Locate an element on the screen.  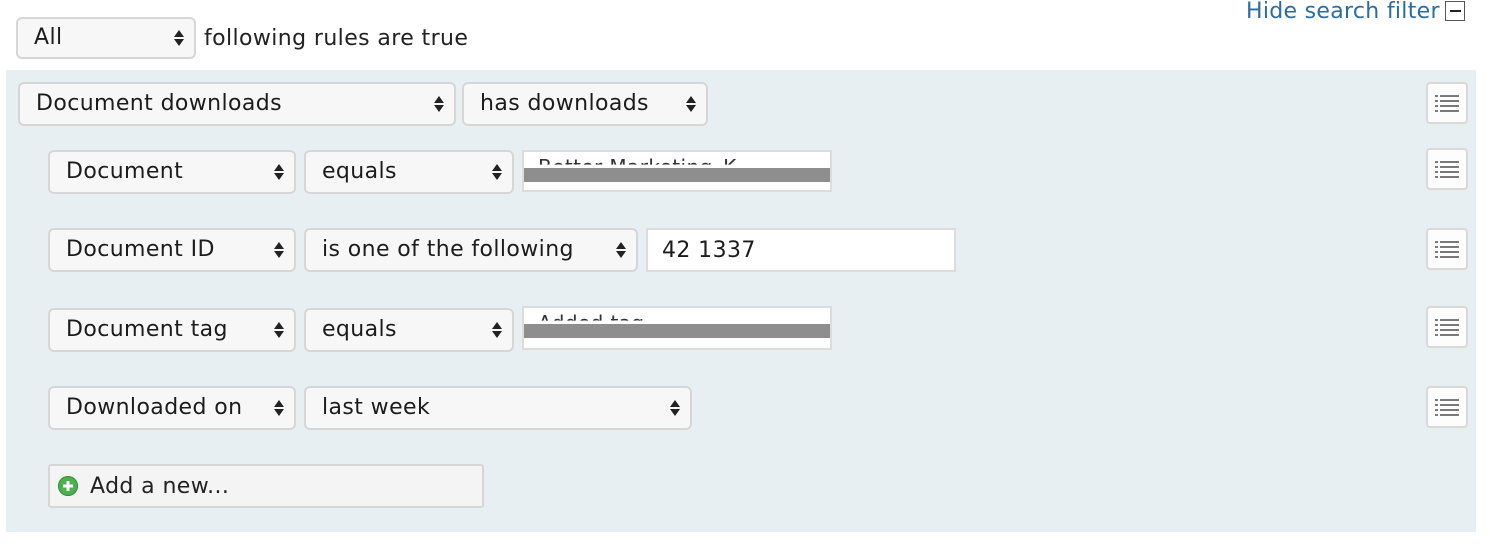
rule-operator-select: is one of the following is located at coordinates (471, 250).